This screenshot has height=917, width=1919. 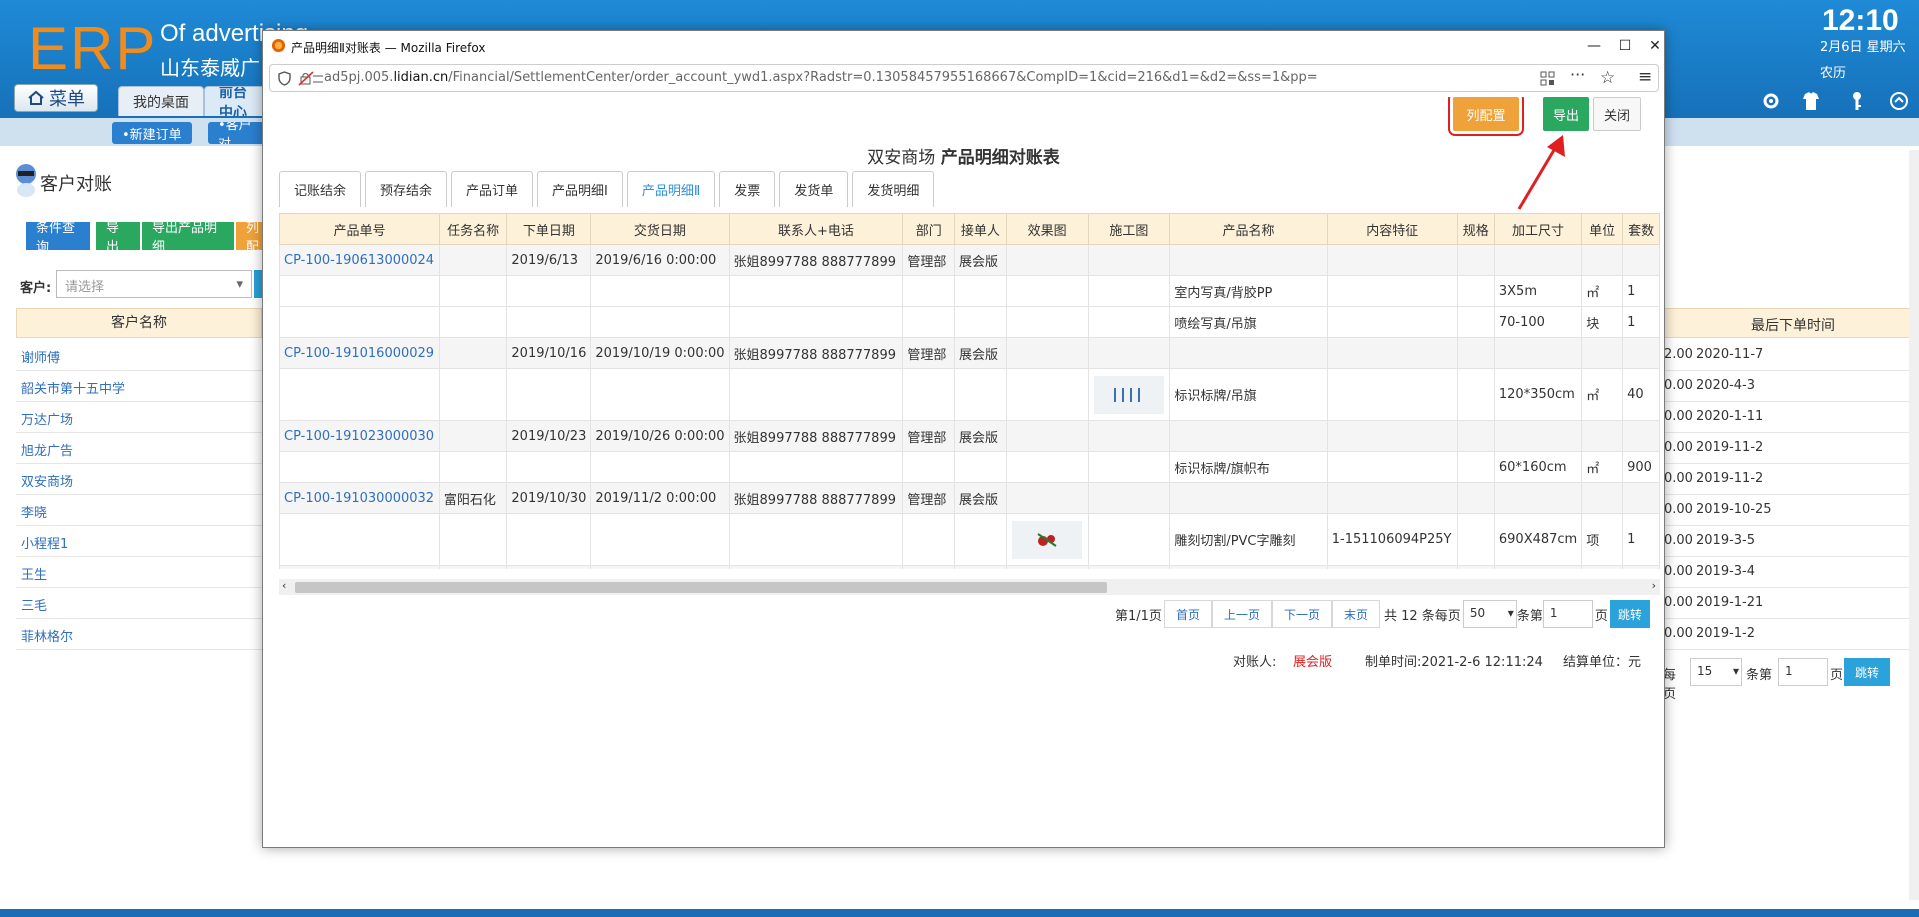 What do you see at coordinates (359, 498) in the screenshot?
I see `cell-no: CP-100-191030000032` at bounding box center [359, 498].